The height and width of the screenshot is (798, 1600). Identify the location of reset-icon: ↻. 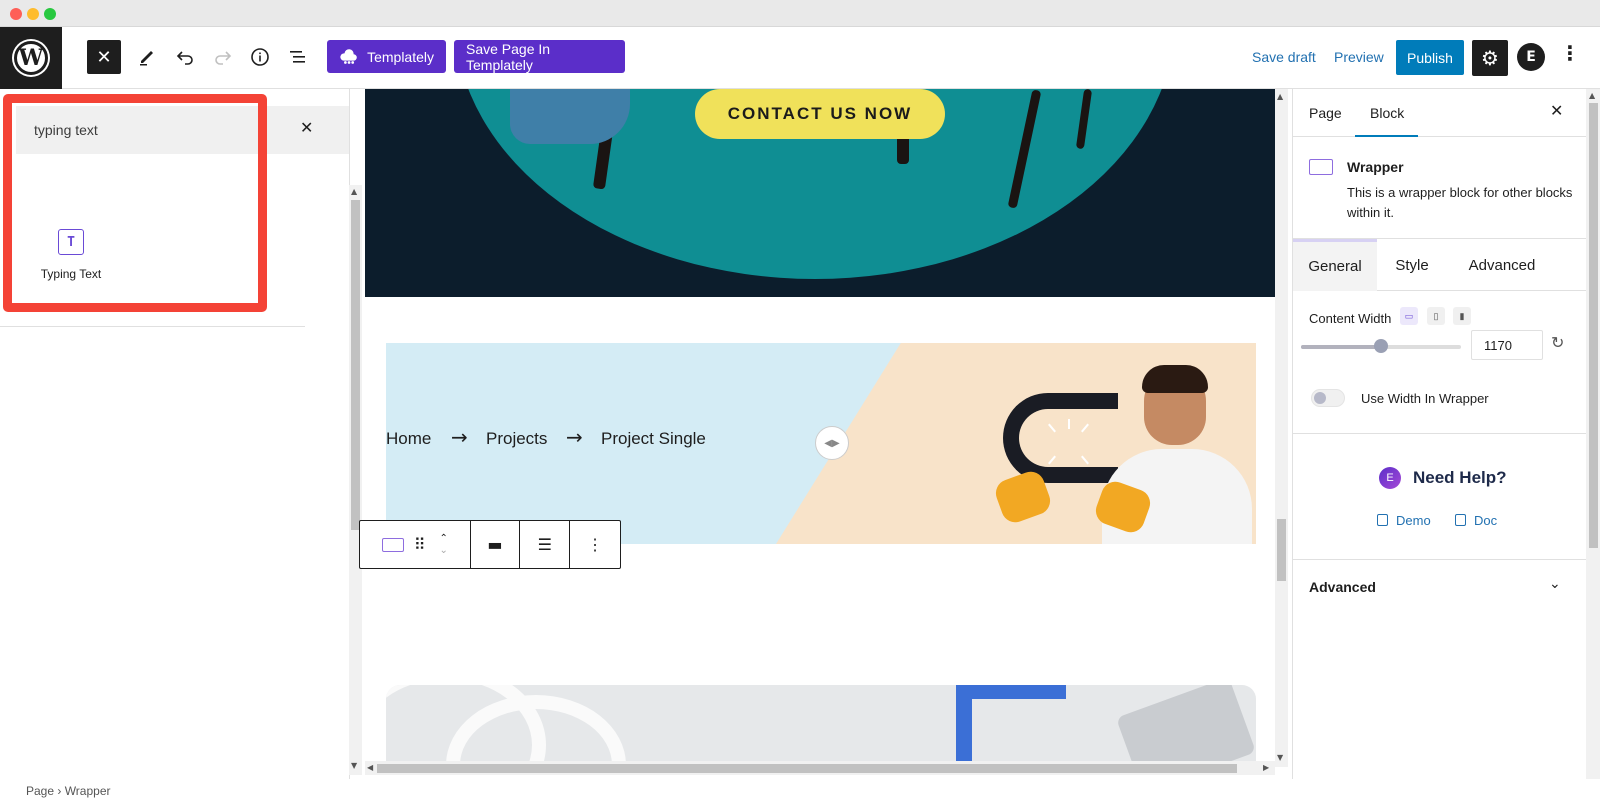
(1557, 343).